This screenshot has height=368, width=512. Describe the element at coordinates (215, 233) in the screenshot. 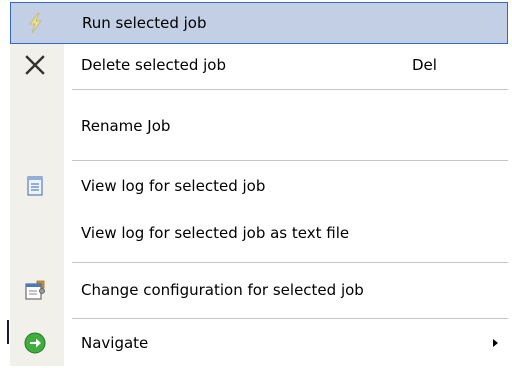

I see `menu-item-label: View log for selected job as text file` at that location.